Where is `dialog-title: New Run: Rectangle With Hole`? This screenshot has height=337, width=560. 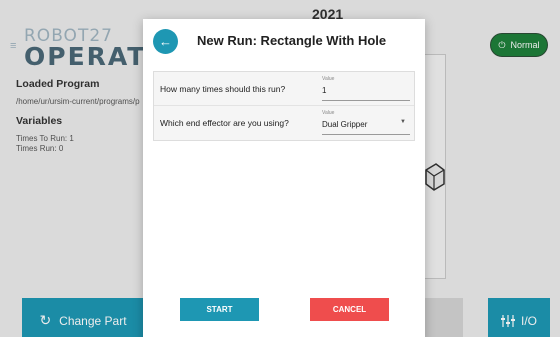
dialog-title: New Run: Rectangle With Hole is located at coordinates (292, 40).